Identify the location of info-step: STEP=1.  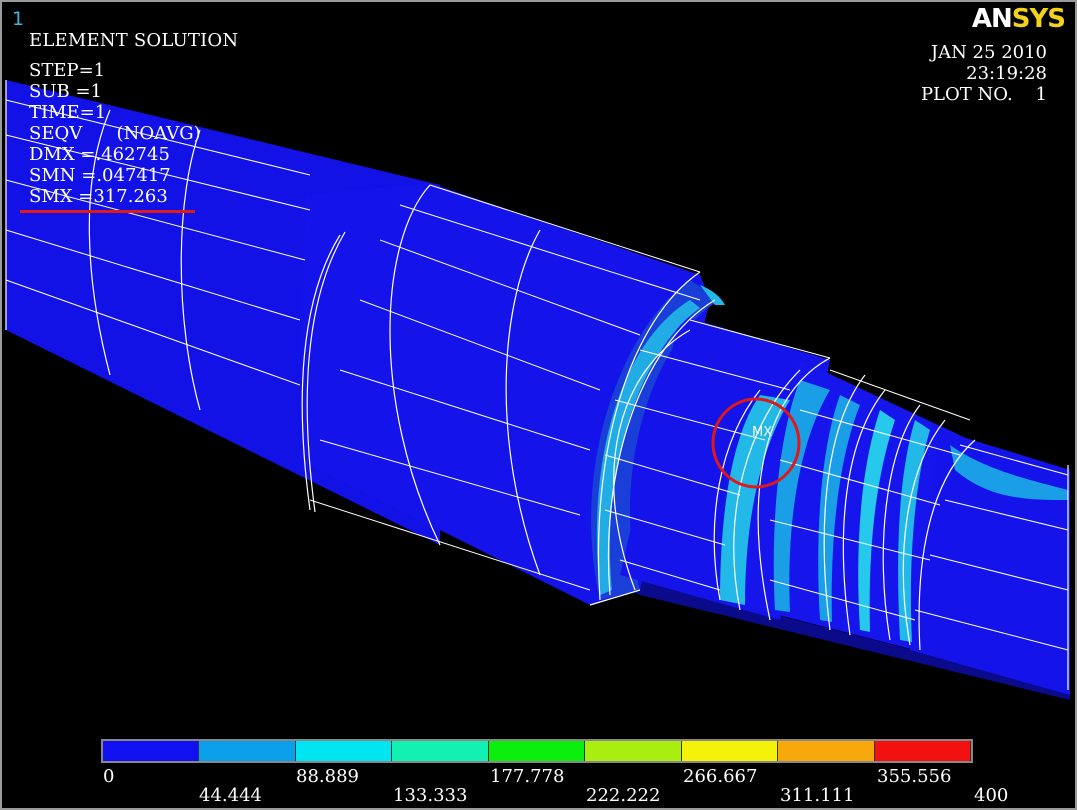
(67, 70).